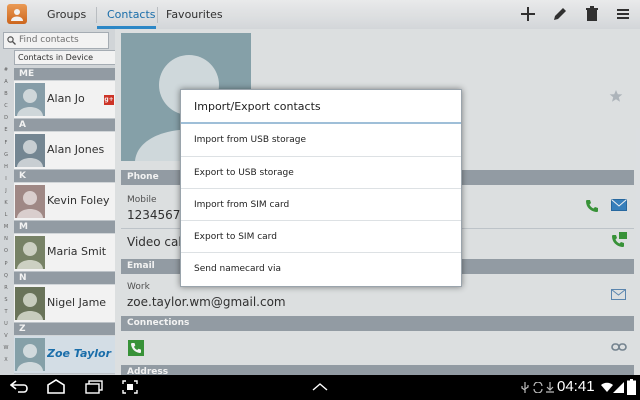  Describe the element at coordinates (321, 236) in the screenshot. I see `export-sim-option: Export to SIM card` at that location.